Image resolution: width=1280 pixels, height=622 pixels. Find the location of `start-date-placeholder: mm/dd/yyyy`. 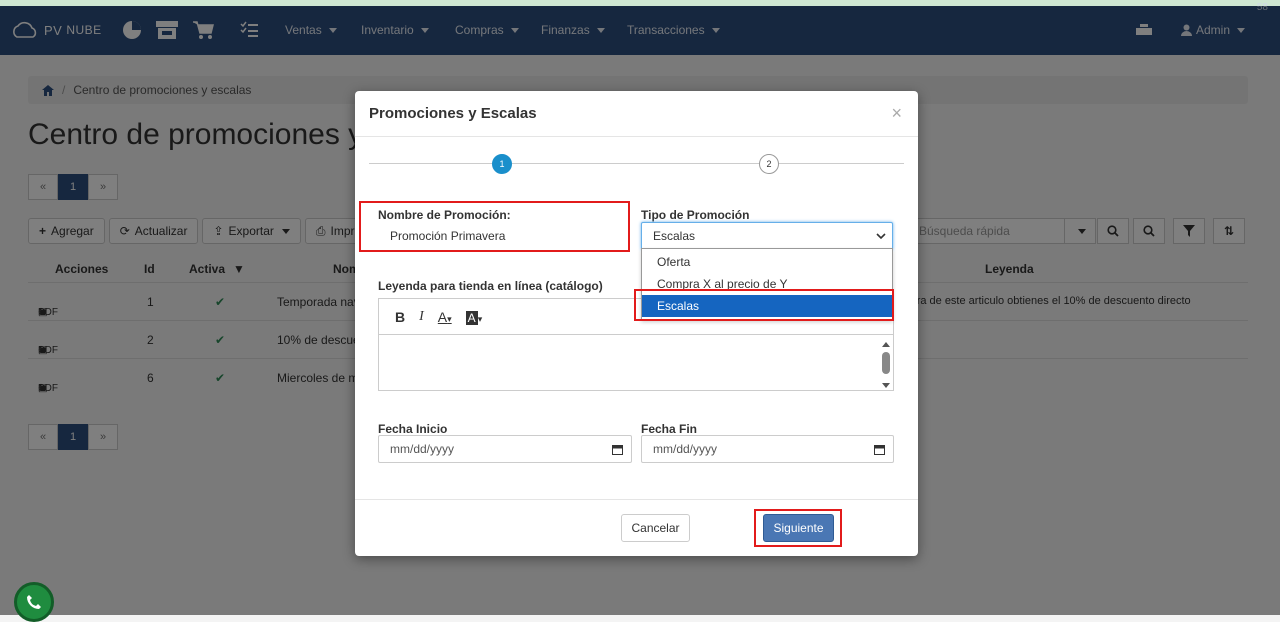

start-date-placeholder: mm/dd/yyyy is located at coordinates (422, 449).